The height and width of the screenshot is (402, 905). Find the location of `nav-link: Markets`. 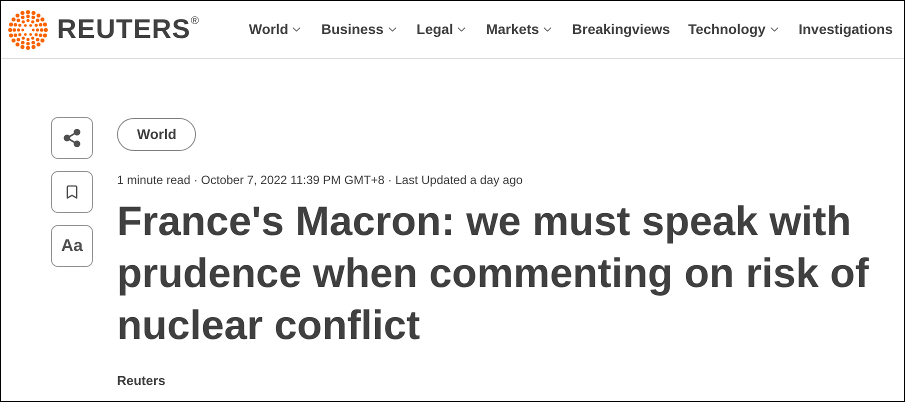

nav-link: Markets is located at coordinates (520, 29).